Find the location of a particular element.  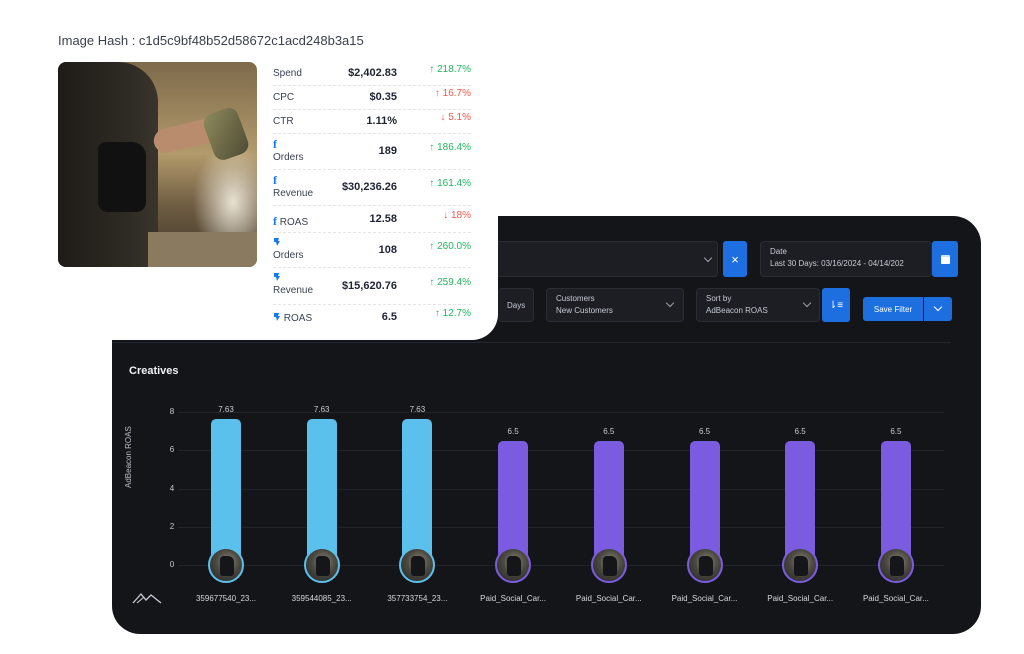

y-tick-label: 0 is located at coordinates (172, 564).